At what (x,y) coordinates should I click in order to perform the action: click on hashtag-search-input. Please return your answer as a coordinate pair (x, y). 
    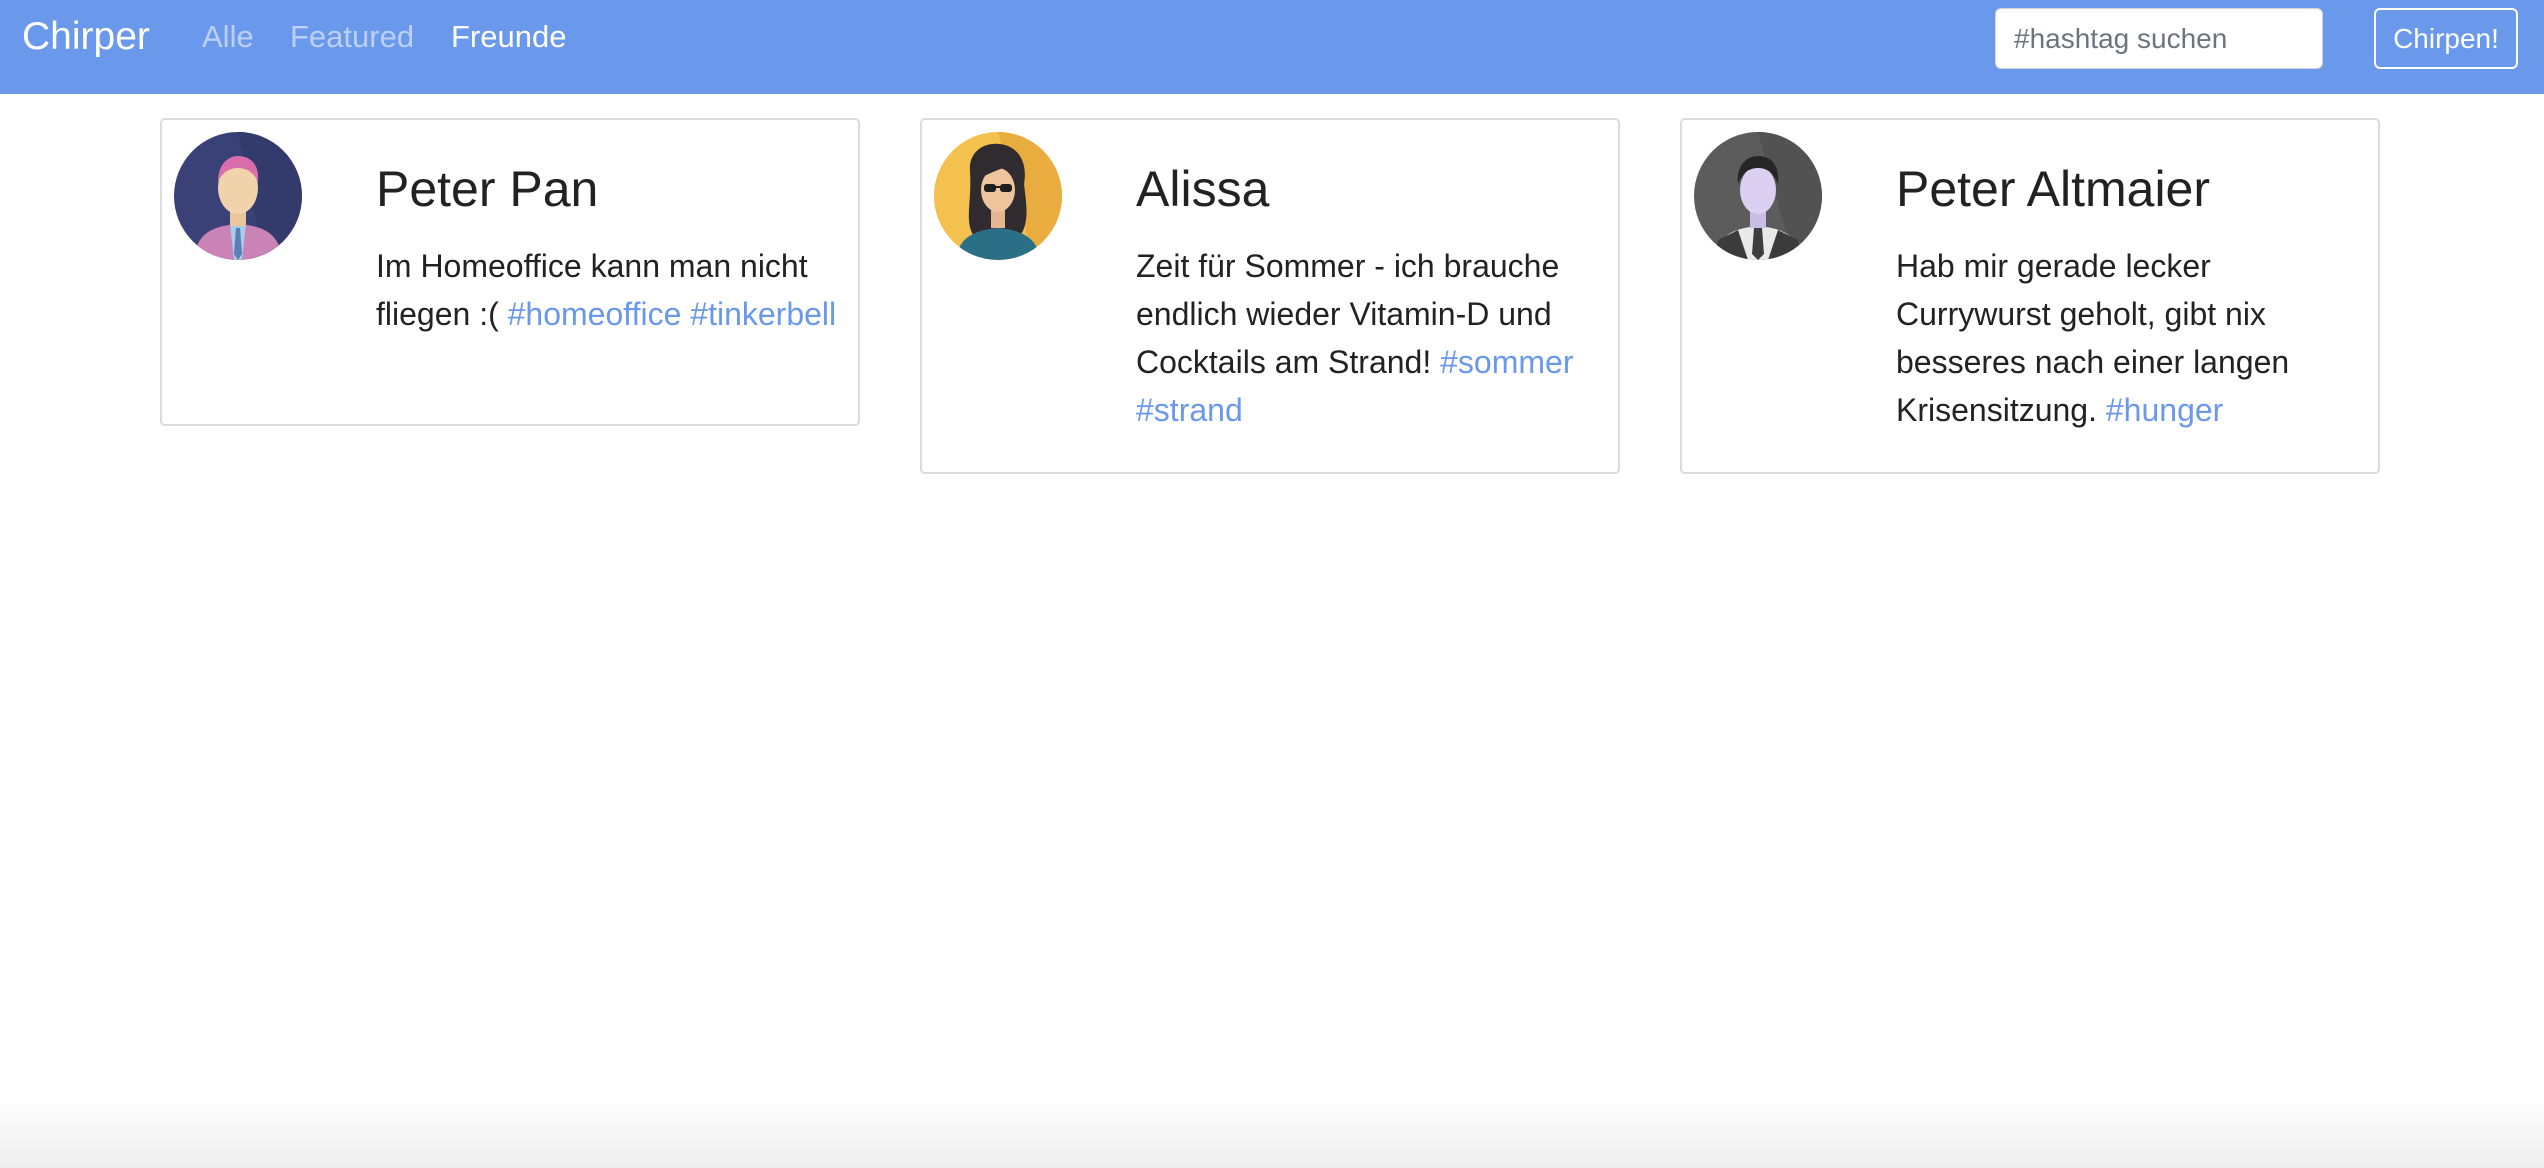
    Looking at the image, I should click on (2159, 38).